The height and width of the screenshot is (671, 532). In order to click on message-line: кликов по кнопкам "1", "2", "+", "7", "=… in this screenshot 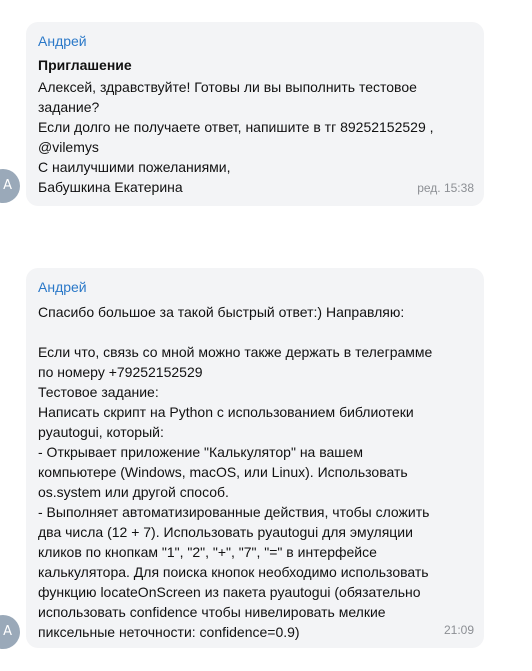, I will do `click(207, 552)`.